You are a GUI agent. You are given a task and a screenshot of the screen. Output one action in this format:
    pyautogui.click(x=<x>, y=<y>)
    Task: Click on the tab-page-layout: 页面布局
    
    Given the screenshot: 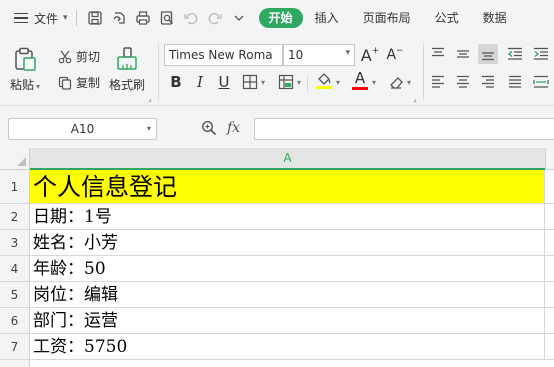 What is the action you would take?
    pyautogui.click(x=387, y=18)
    